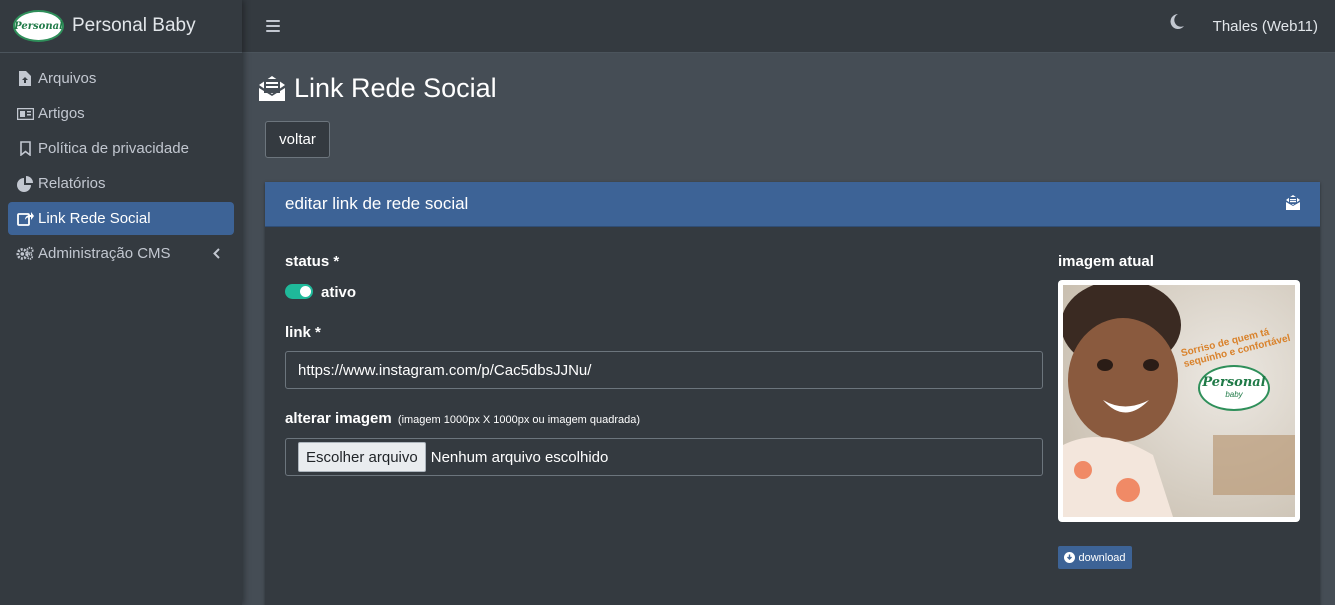 This screenshot has width=1335, height=605. Describe the element at coordinates (1106, 261) in the screenshot. I see `current-image-label: imagem atual` at that location.